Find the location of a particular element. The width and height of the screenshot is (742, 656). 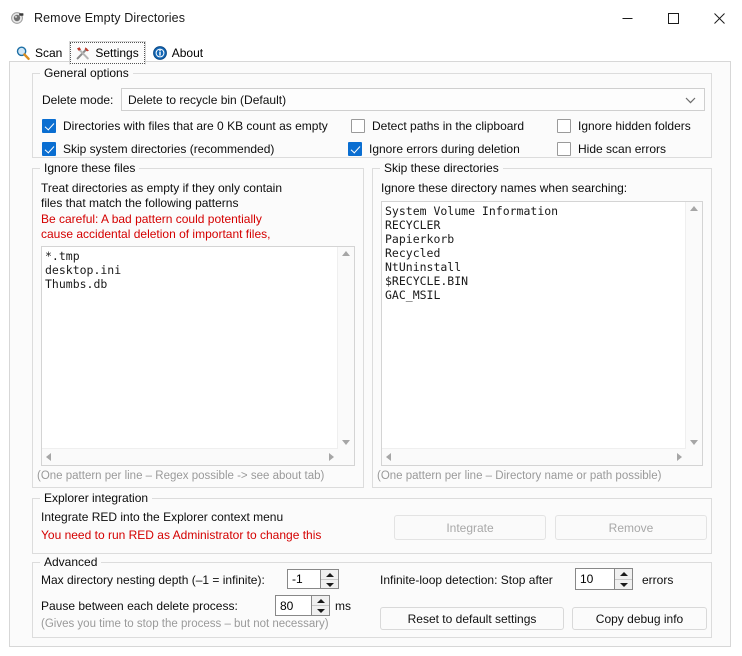

checkbox-ignore-errors-deletion-label: Ignore errors during deletion is located at coordinates (444, 149).